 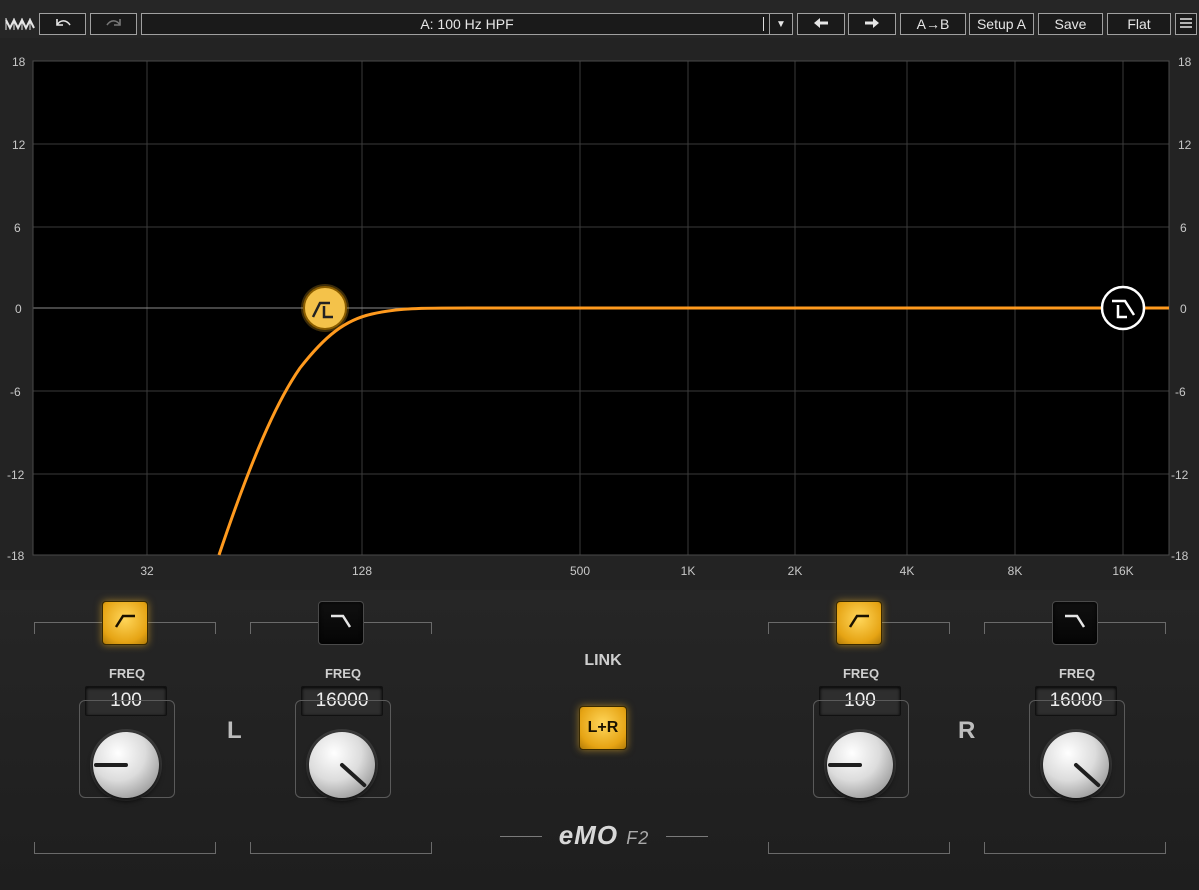 I want to click on right-hpf-freq-knob, so click(x=860, y=765).